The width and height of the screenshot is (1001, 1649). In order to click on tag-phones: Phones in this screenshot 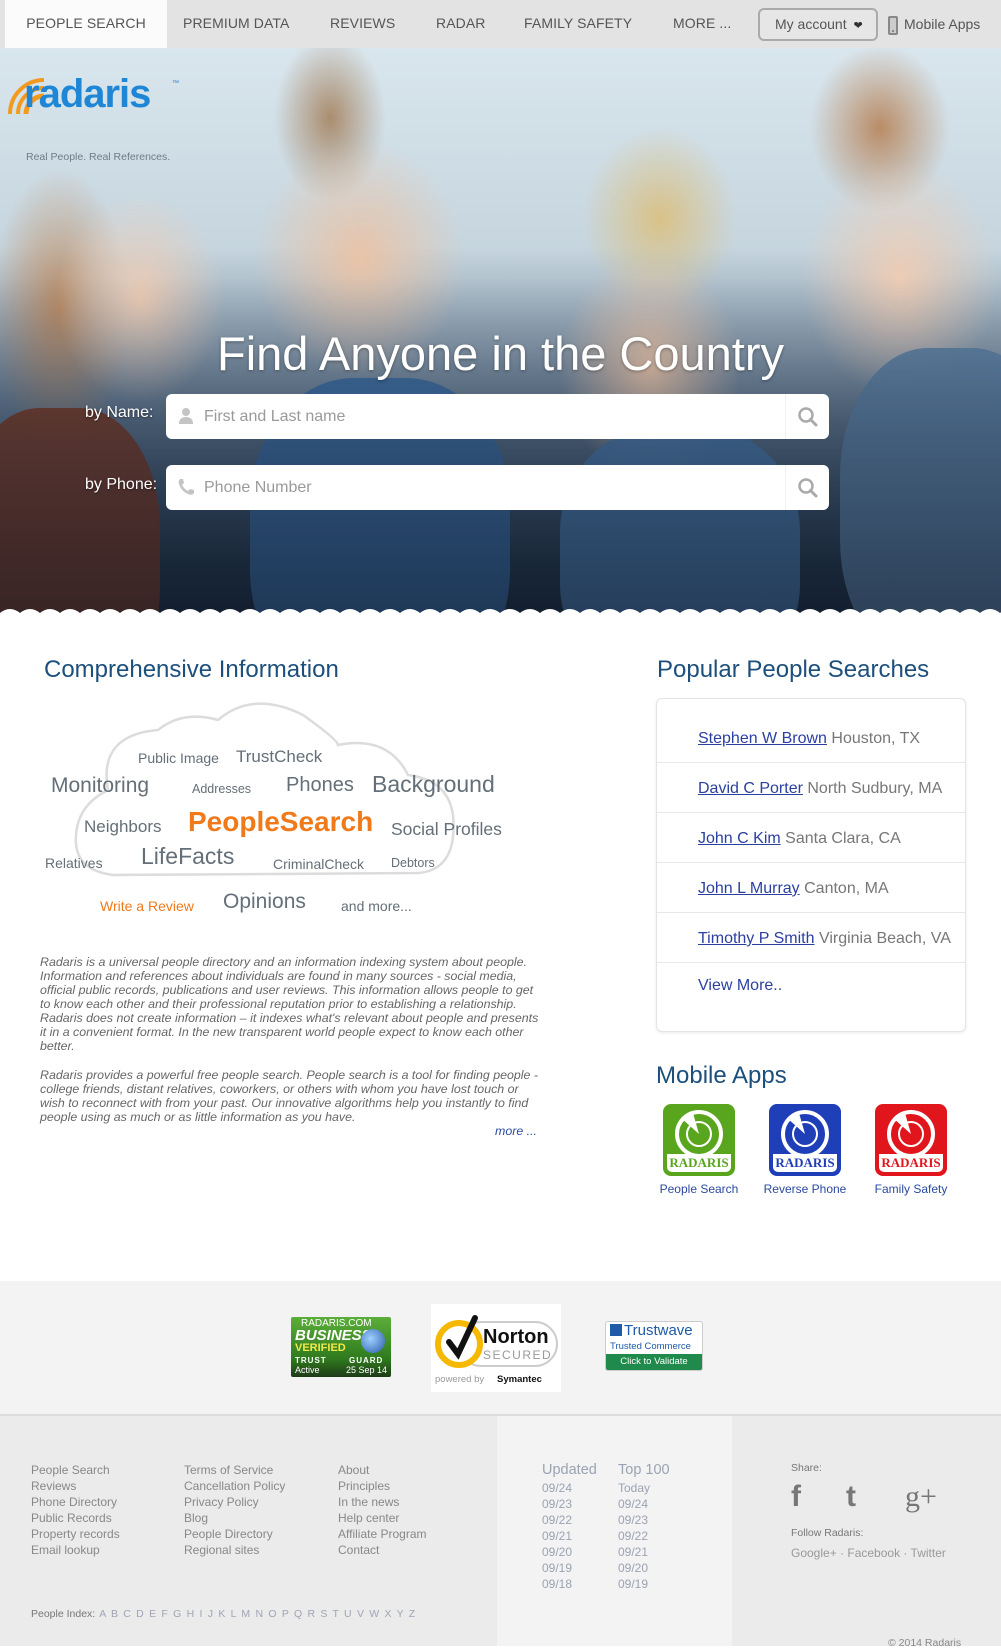, I will do `click(320, 785)`.